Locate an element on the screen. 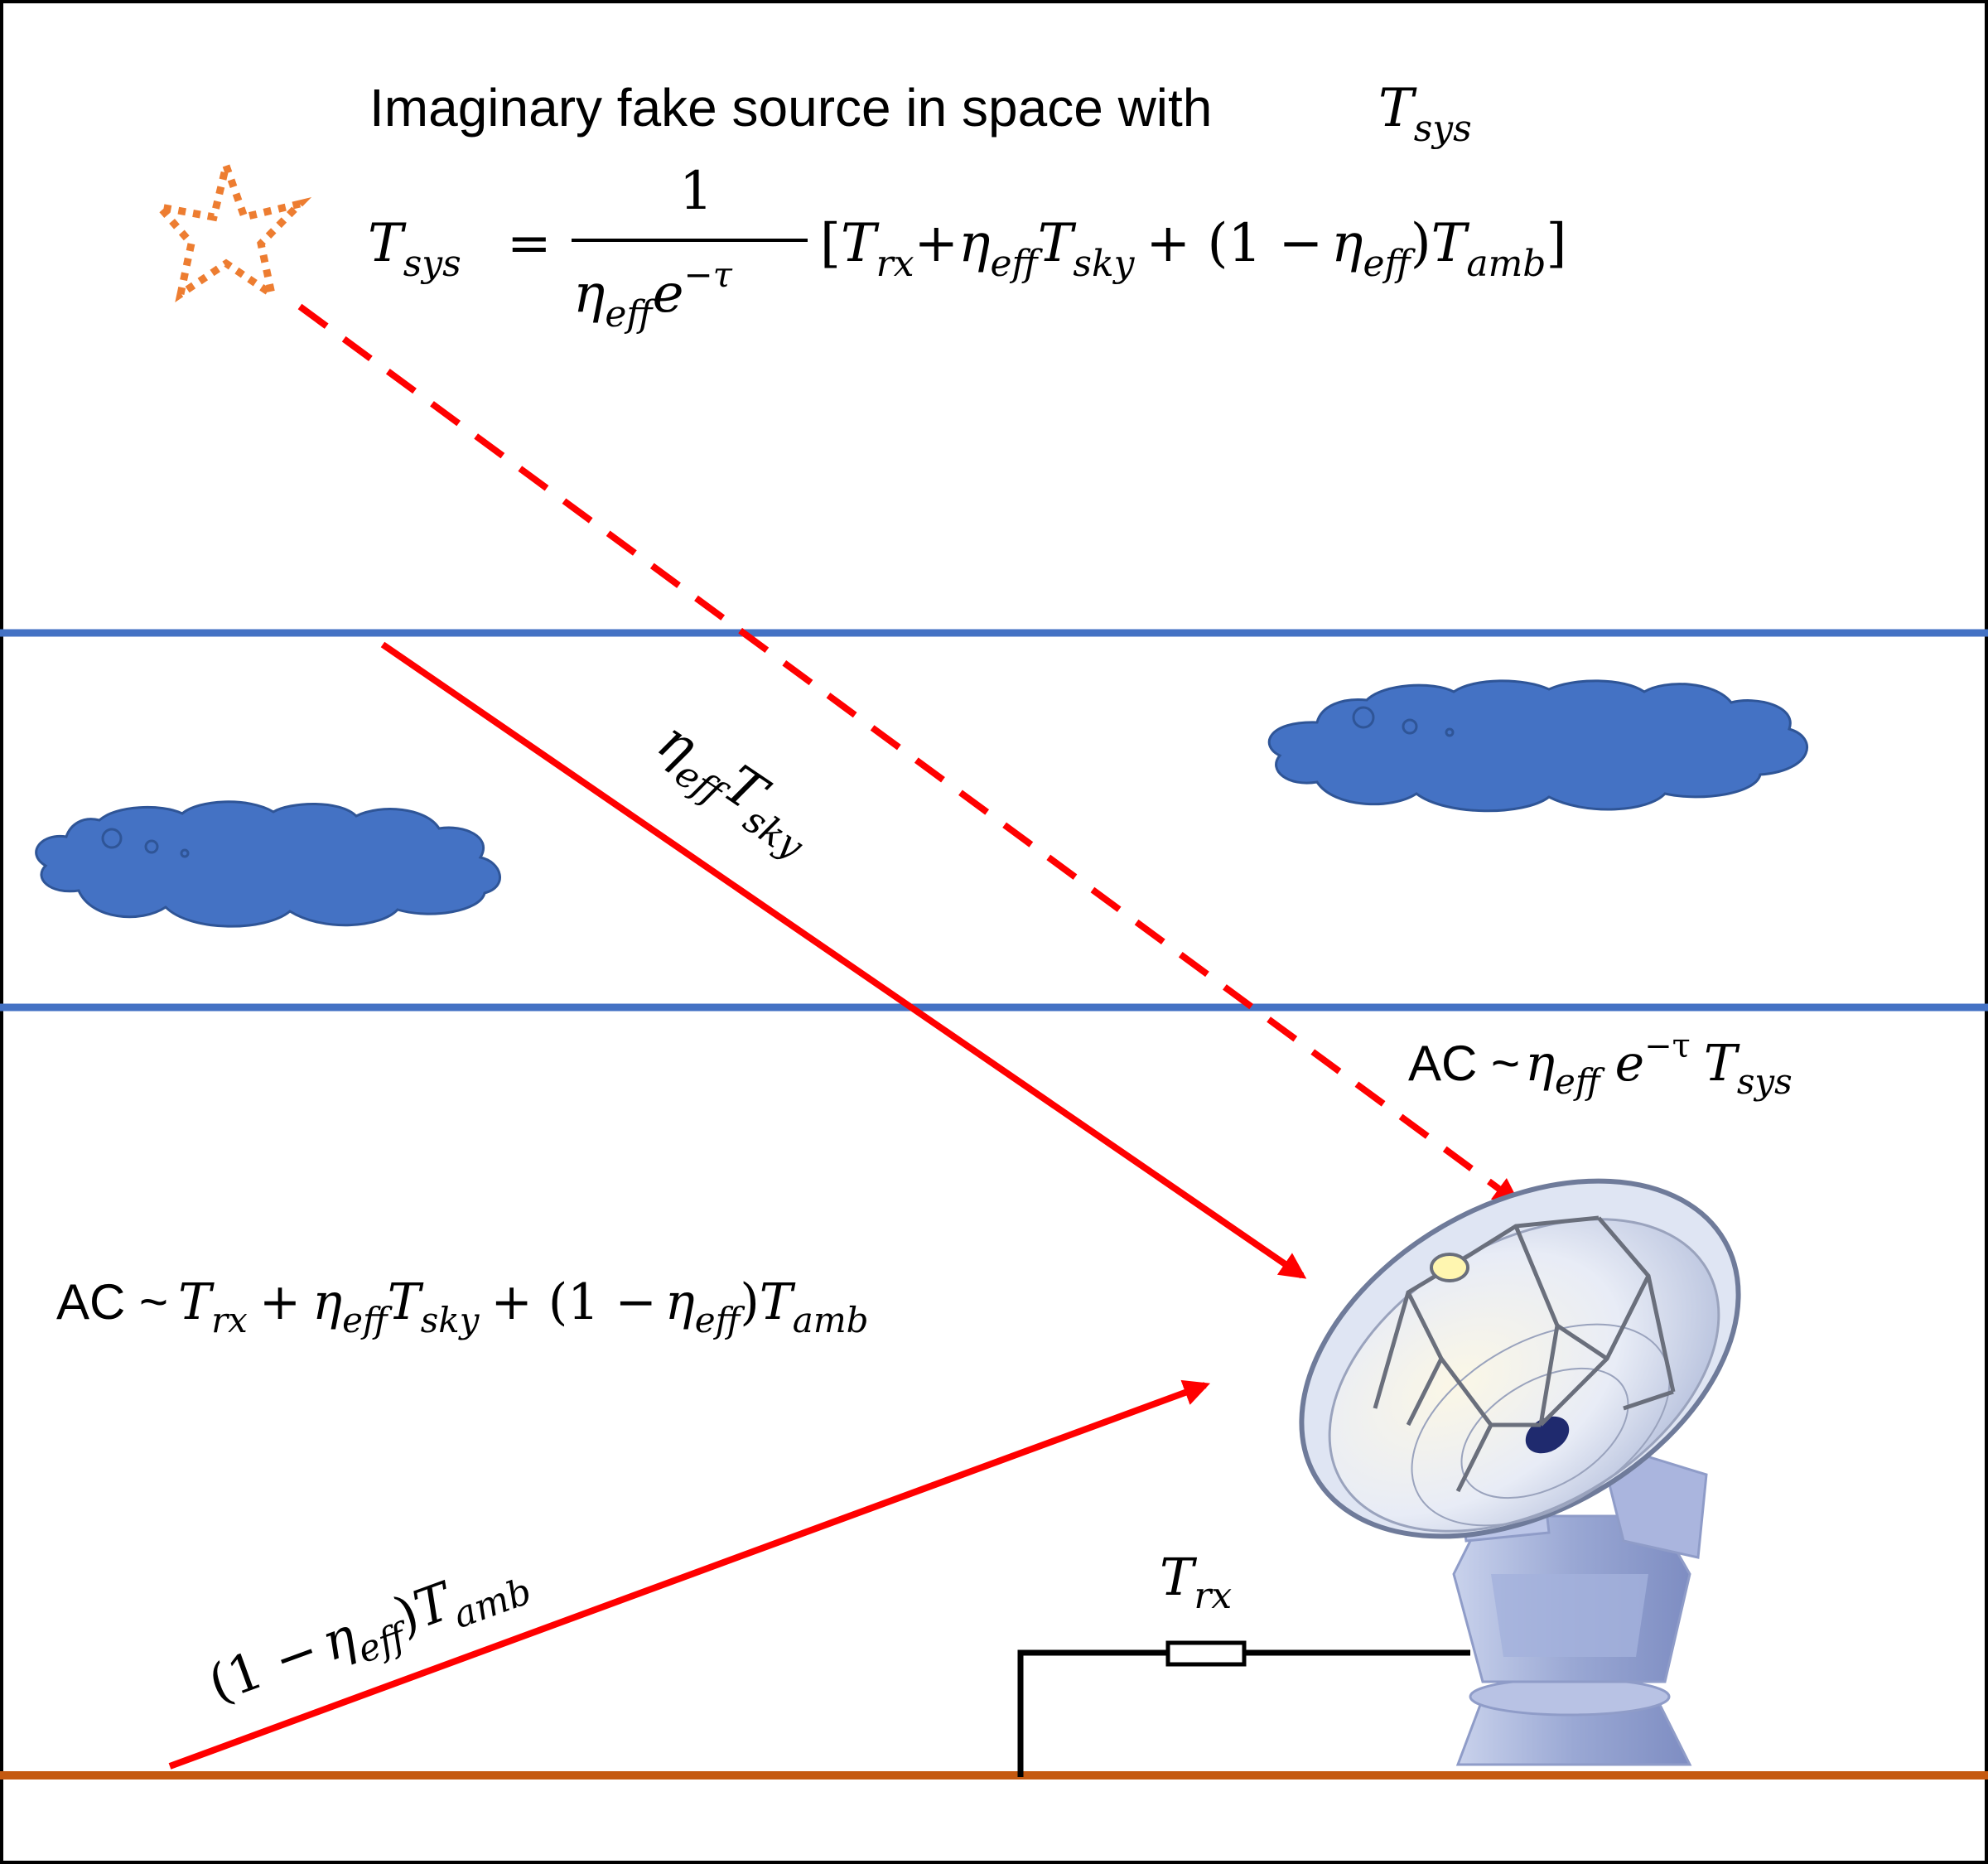 Image resolution: width=1988 pixels, height=1864 pixels. heading-label: Imaginary fake source in space with is located at coordinates (790, 108).